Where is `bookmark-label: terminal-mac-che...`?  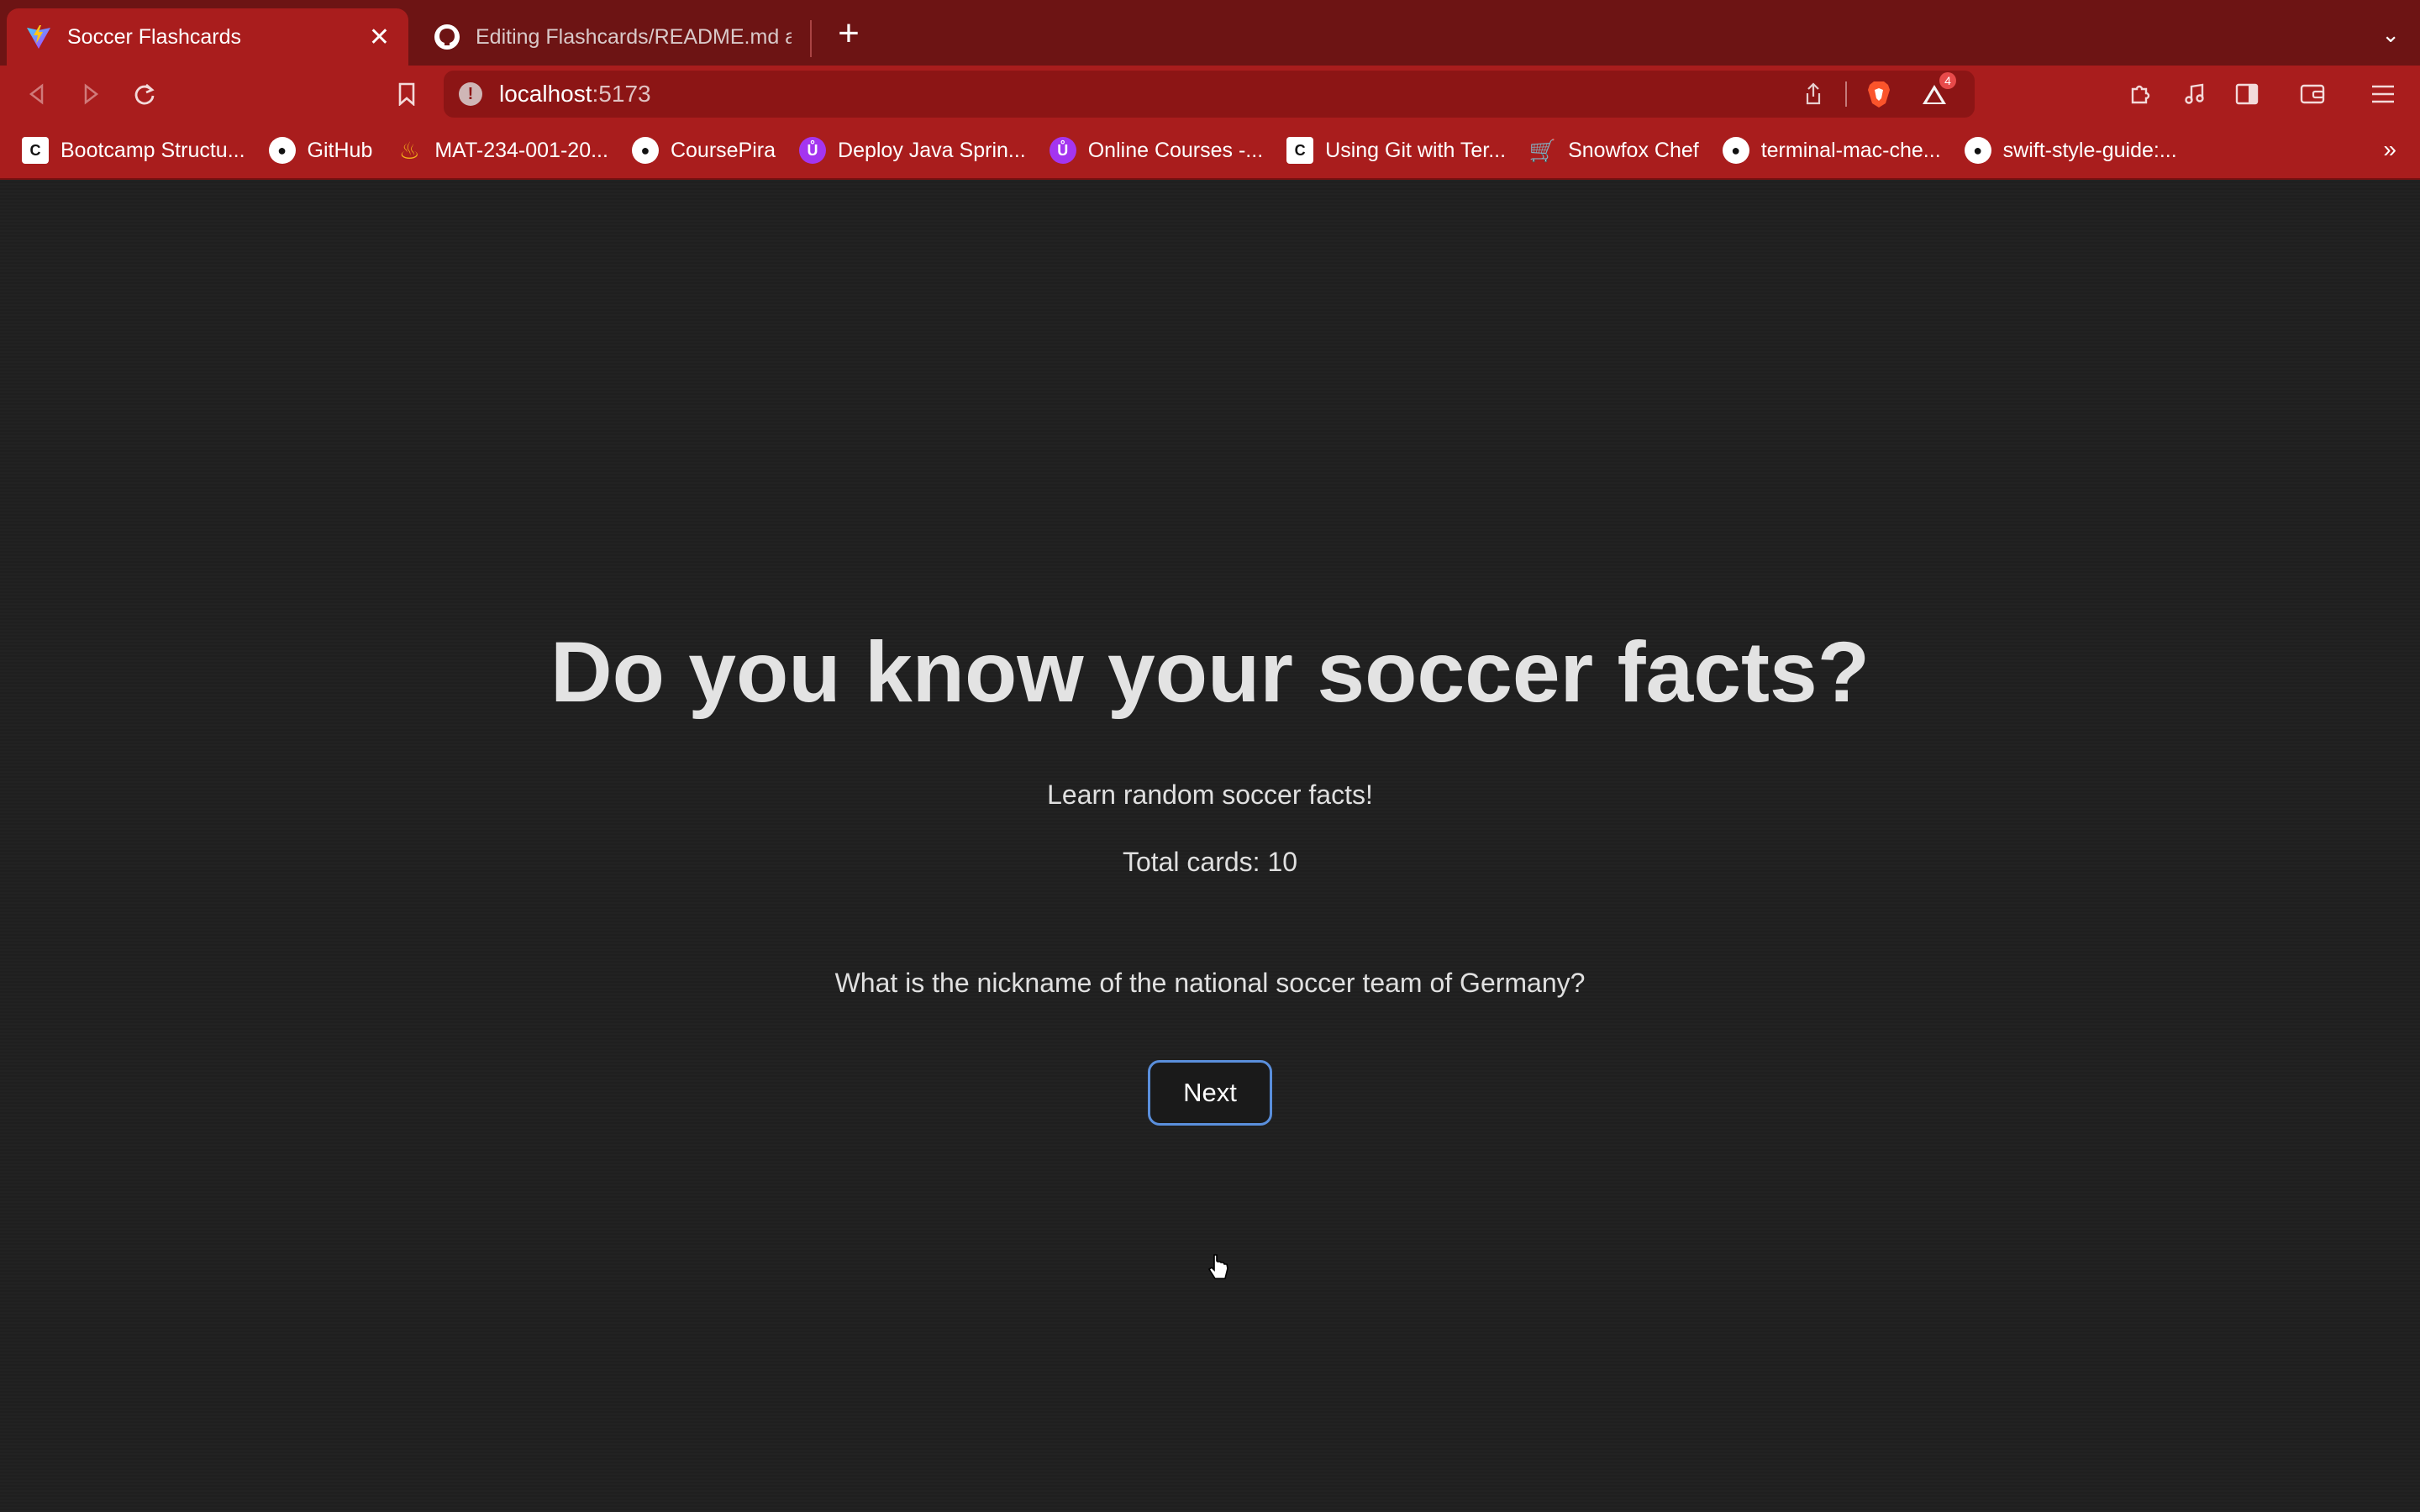
bookmark-label: terminal-mac-che... is located at coordinates (1851, 150).